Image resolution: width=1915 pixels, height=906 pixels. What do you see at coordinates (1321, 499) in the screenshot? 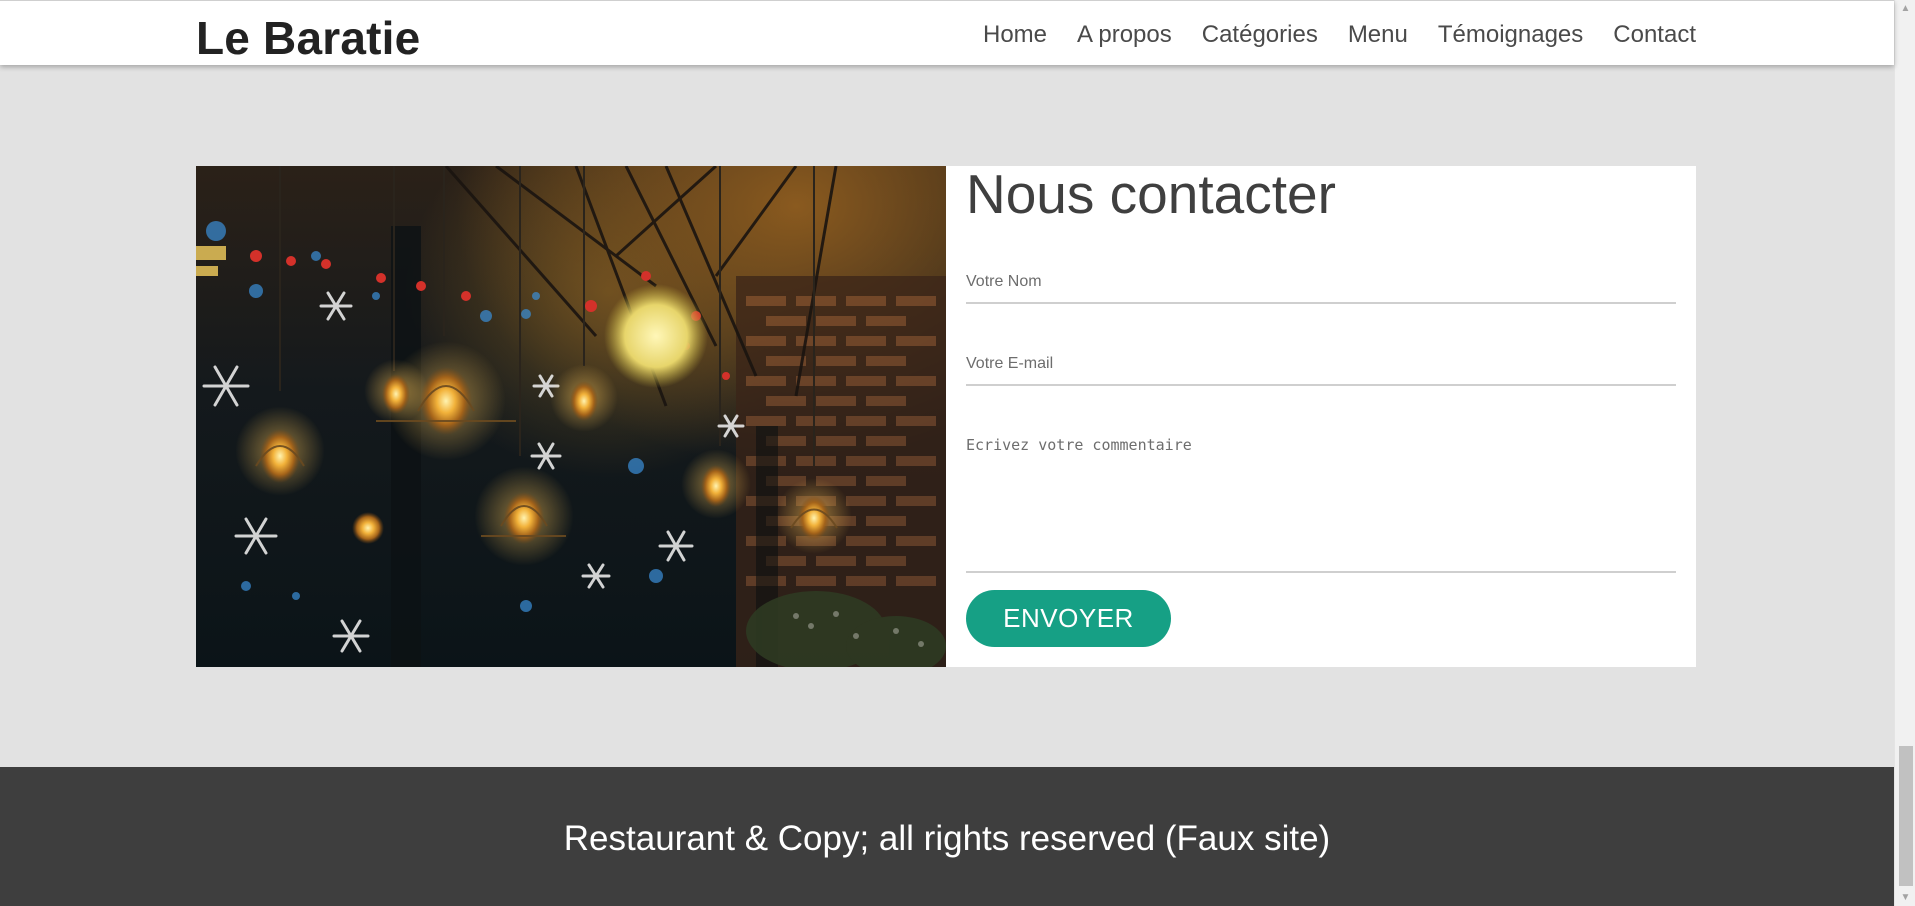
I see `comment-field` at bounding box center [1321, 499].